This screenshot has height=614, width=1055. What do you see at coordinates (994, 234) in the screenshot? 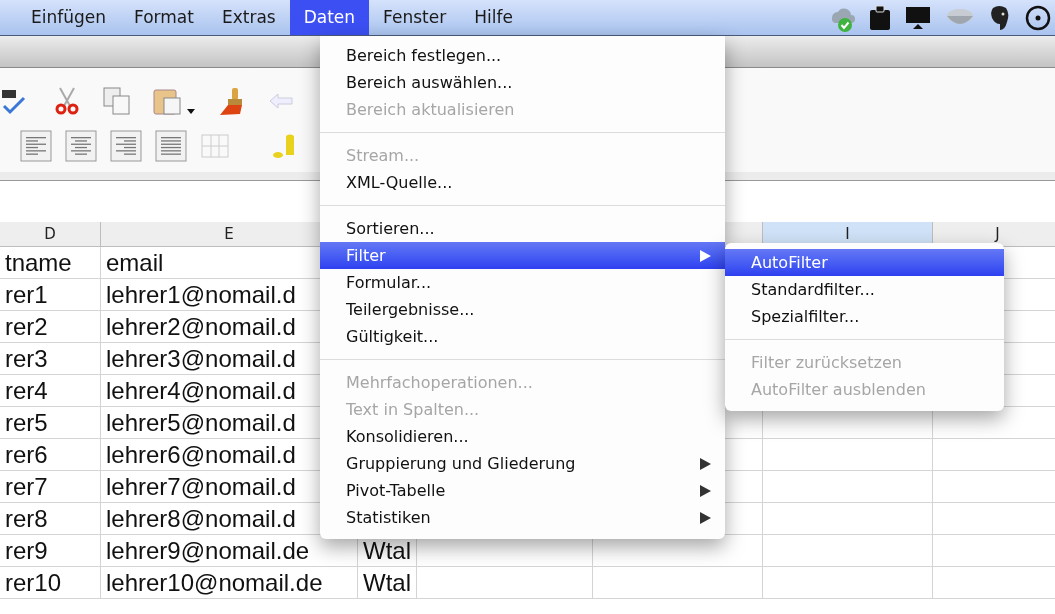
I see `column-header: J` at bounding box center [994, 234].